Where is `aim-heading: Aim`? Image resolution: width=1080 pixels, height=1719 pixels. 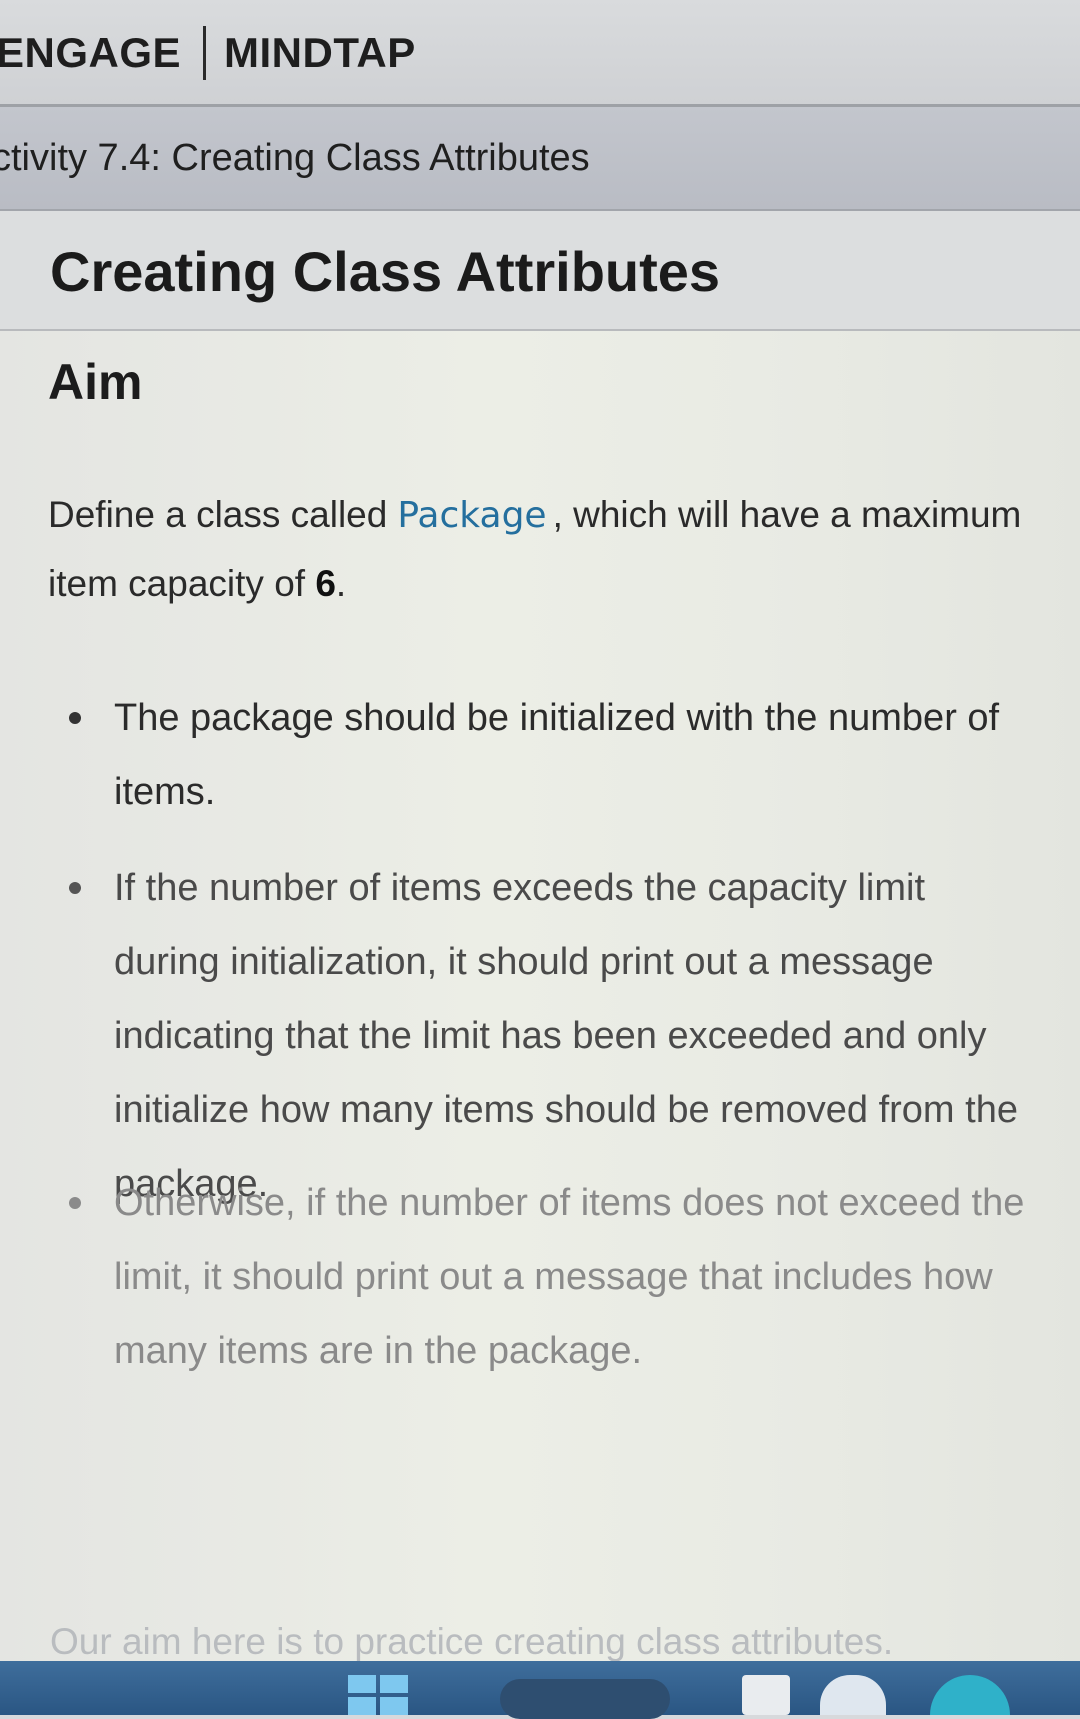 aim-heading: Aim is located at coordinates (95, 382).